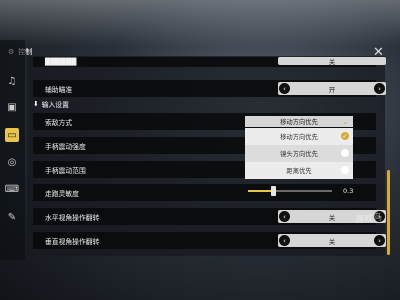 The height and width of the screenshot is (300, 400). I want to click on settings-row-sensitivity: 走跑灵敏度, so click(204, 192).